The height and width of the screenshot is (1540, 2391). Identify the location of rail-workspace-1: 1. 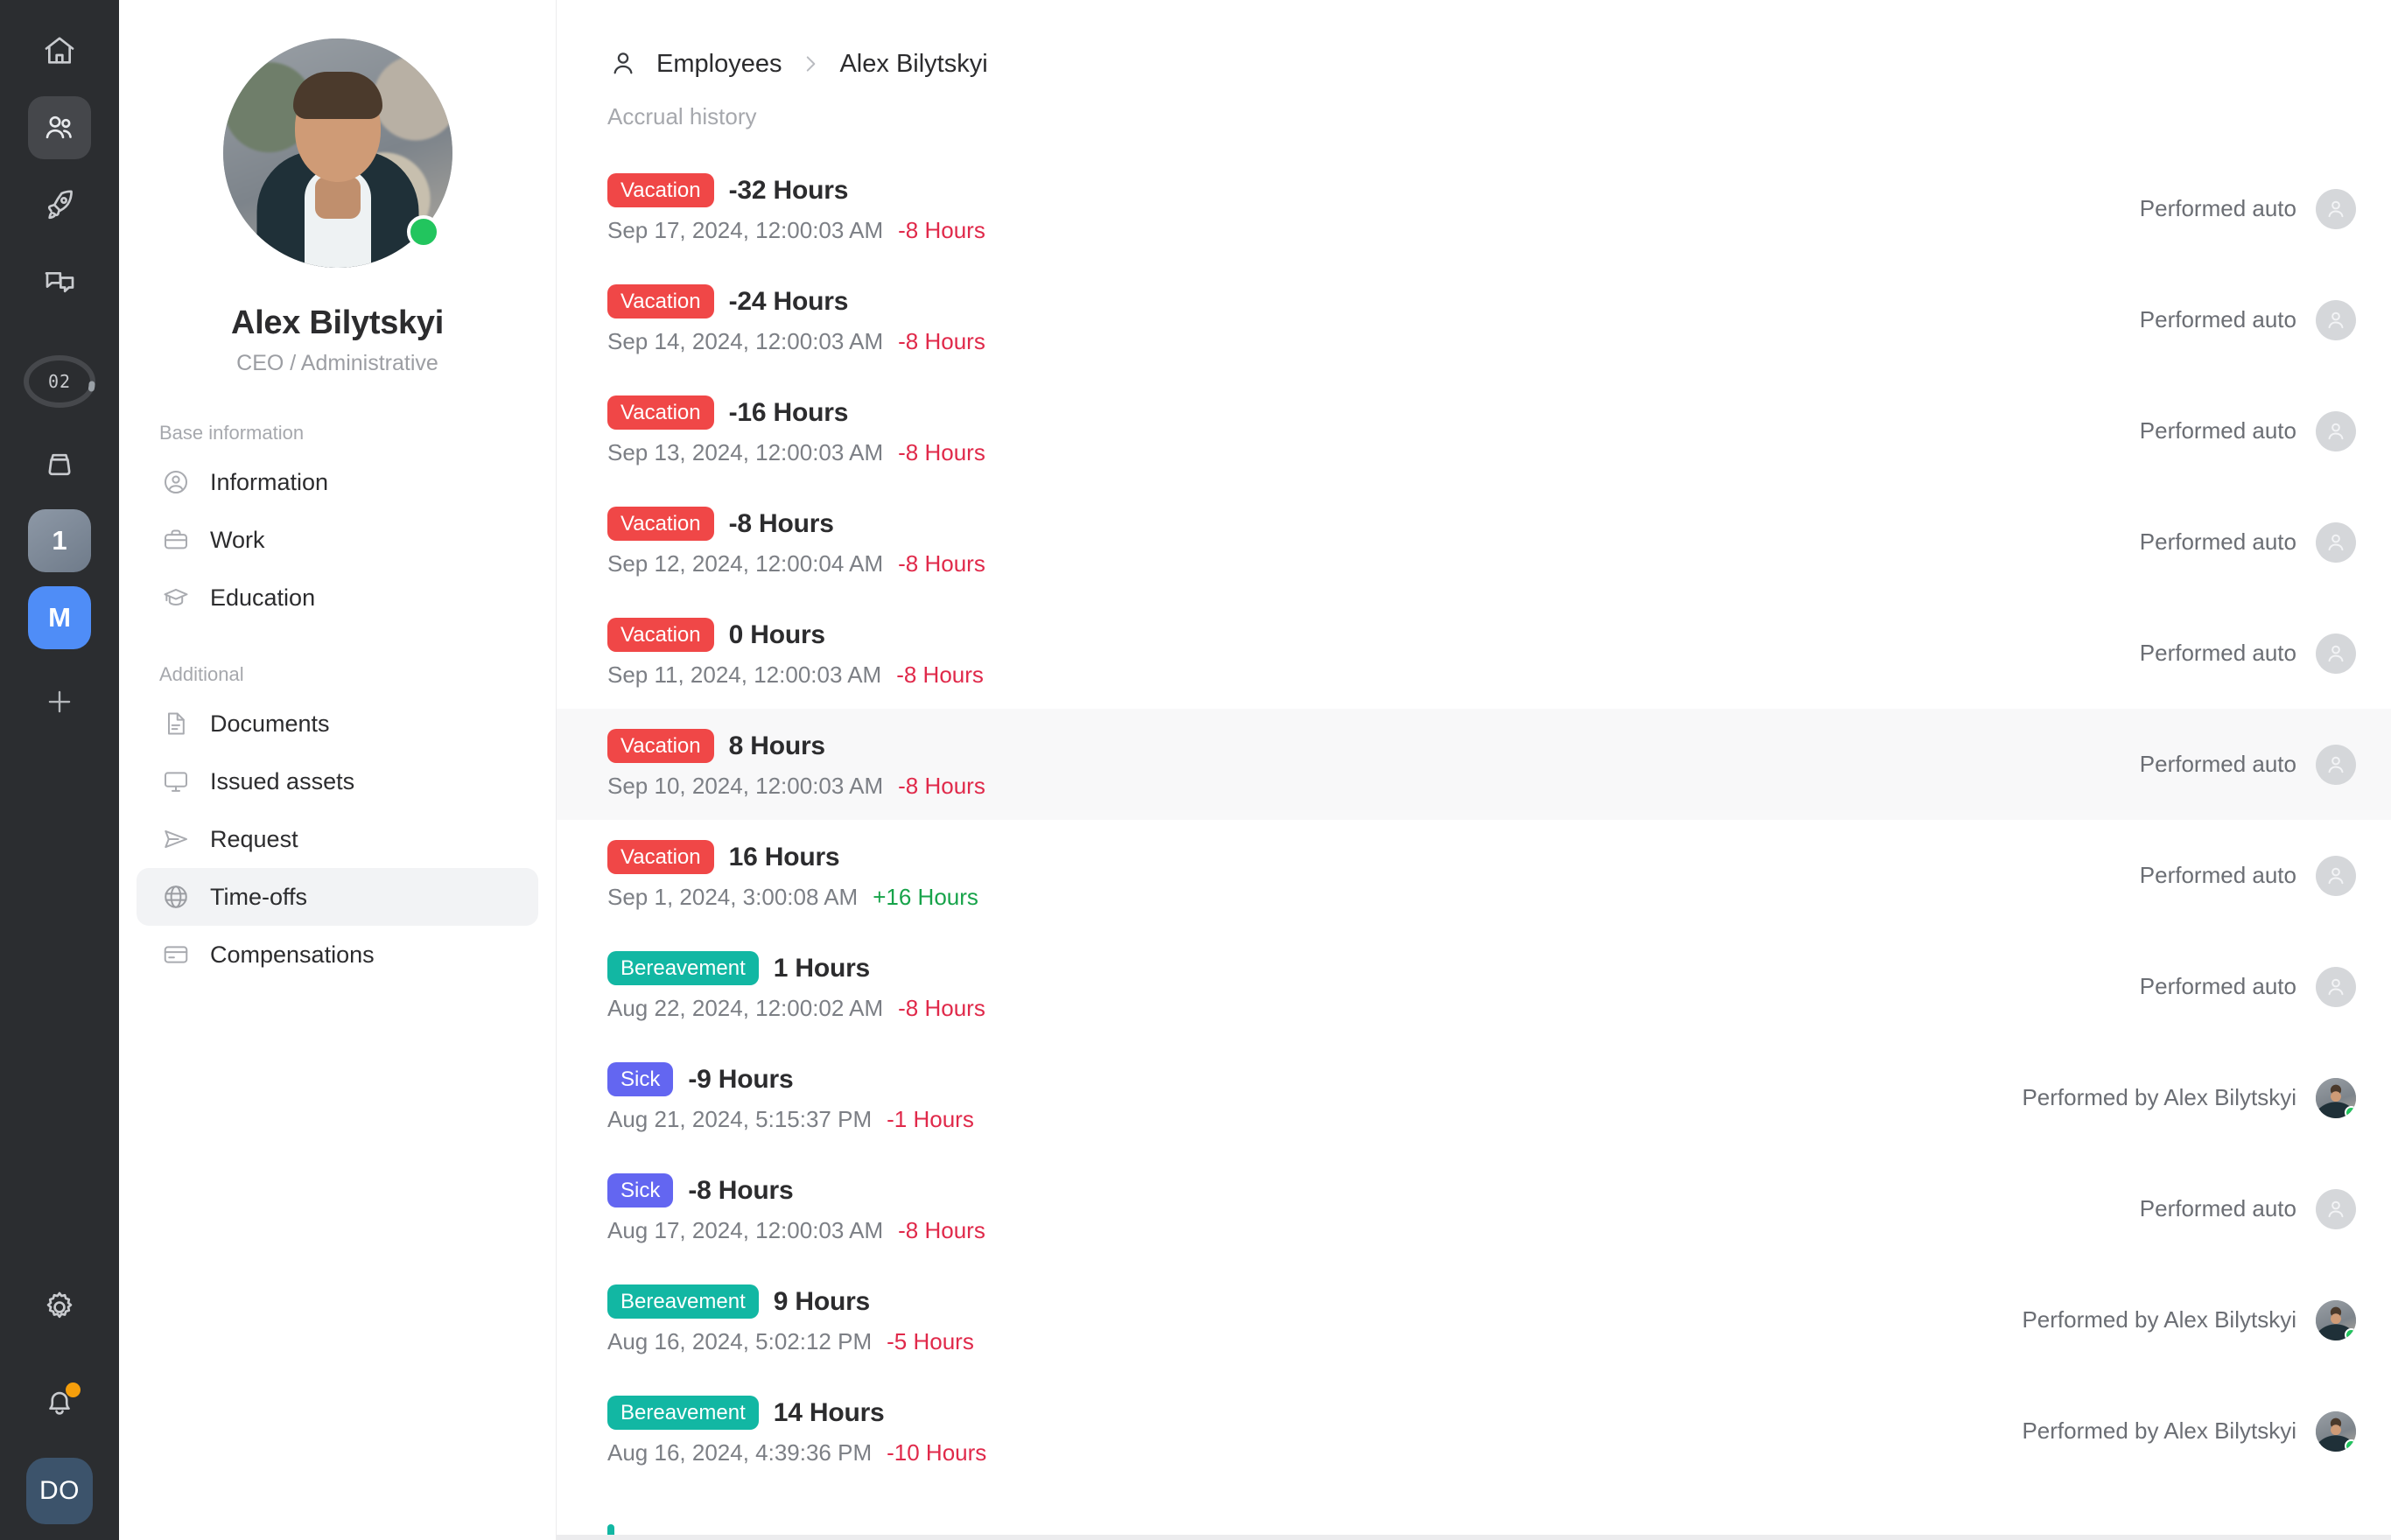
(59, 540).